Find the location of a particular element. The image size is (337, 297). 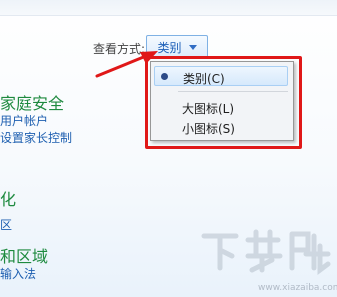

category-title-appearance: 化 is located at coordinates (8, 198).